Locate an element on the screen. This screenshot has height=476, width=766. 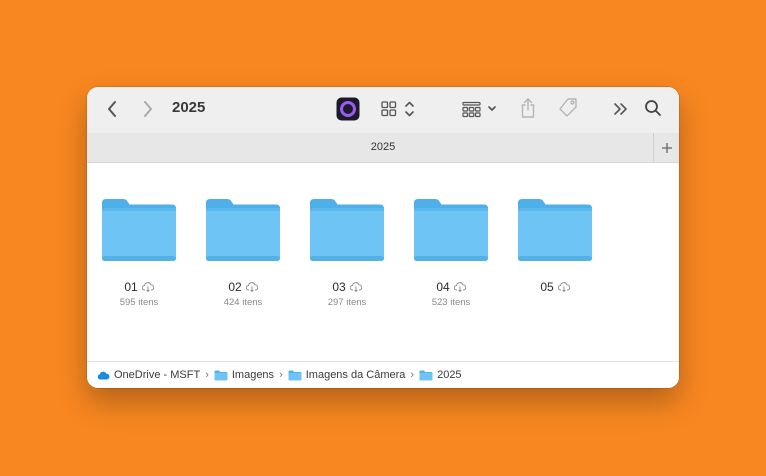
folder-item-01: 01 595 itens is located at coordinates (139, 252).